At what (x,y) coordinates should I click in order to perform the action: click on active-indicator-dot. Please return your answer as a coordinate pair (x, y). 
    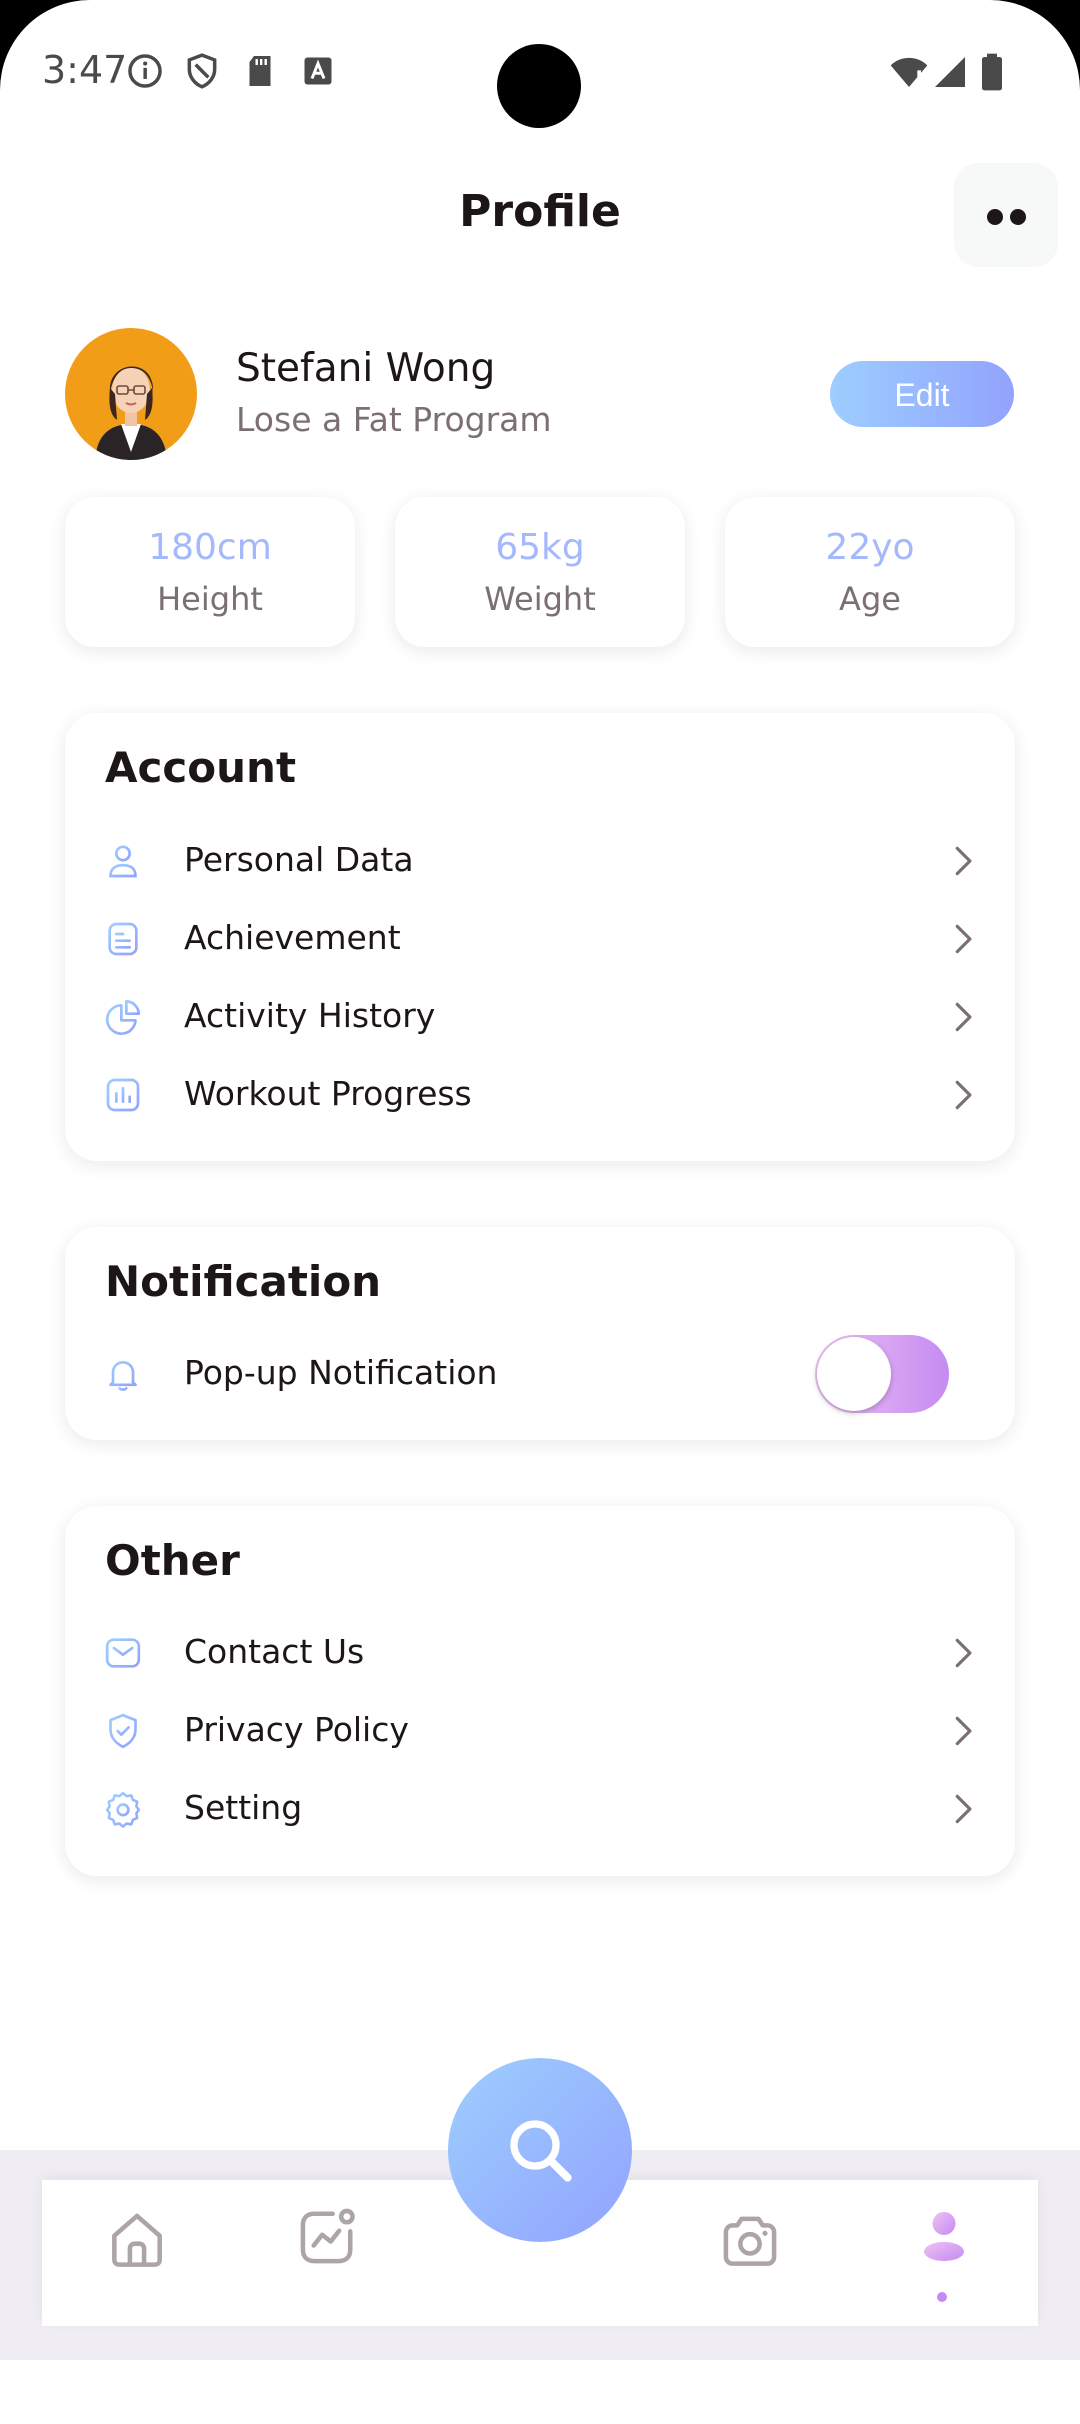
    Looking at the image, I should click on (942, 2297).